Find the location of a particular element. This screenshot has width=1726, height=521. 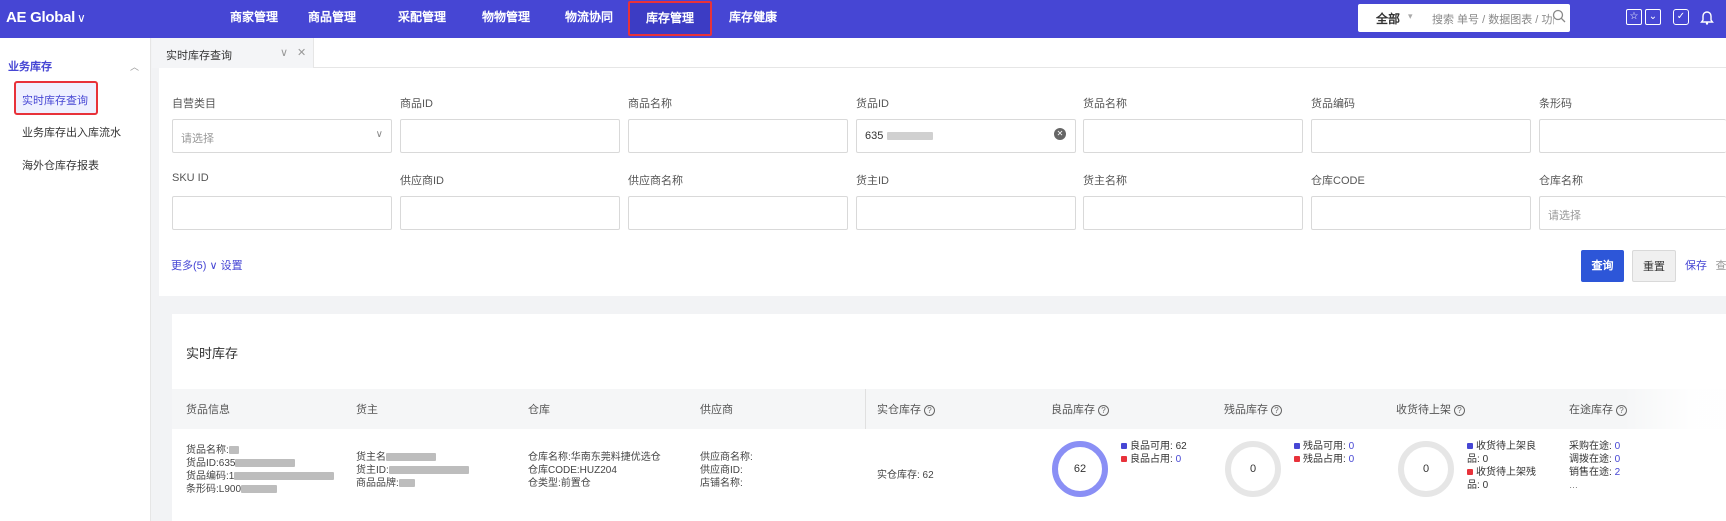

search-scope-select: 全部 is located at coordinates (1388, 18).